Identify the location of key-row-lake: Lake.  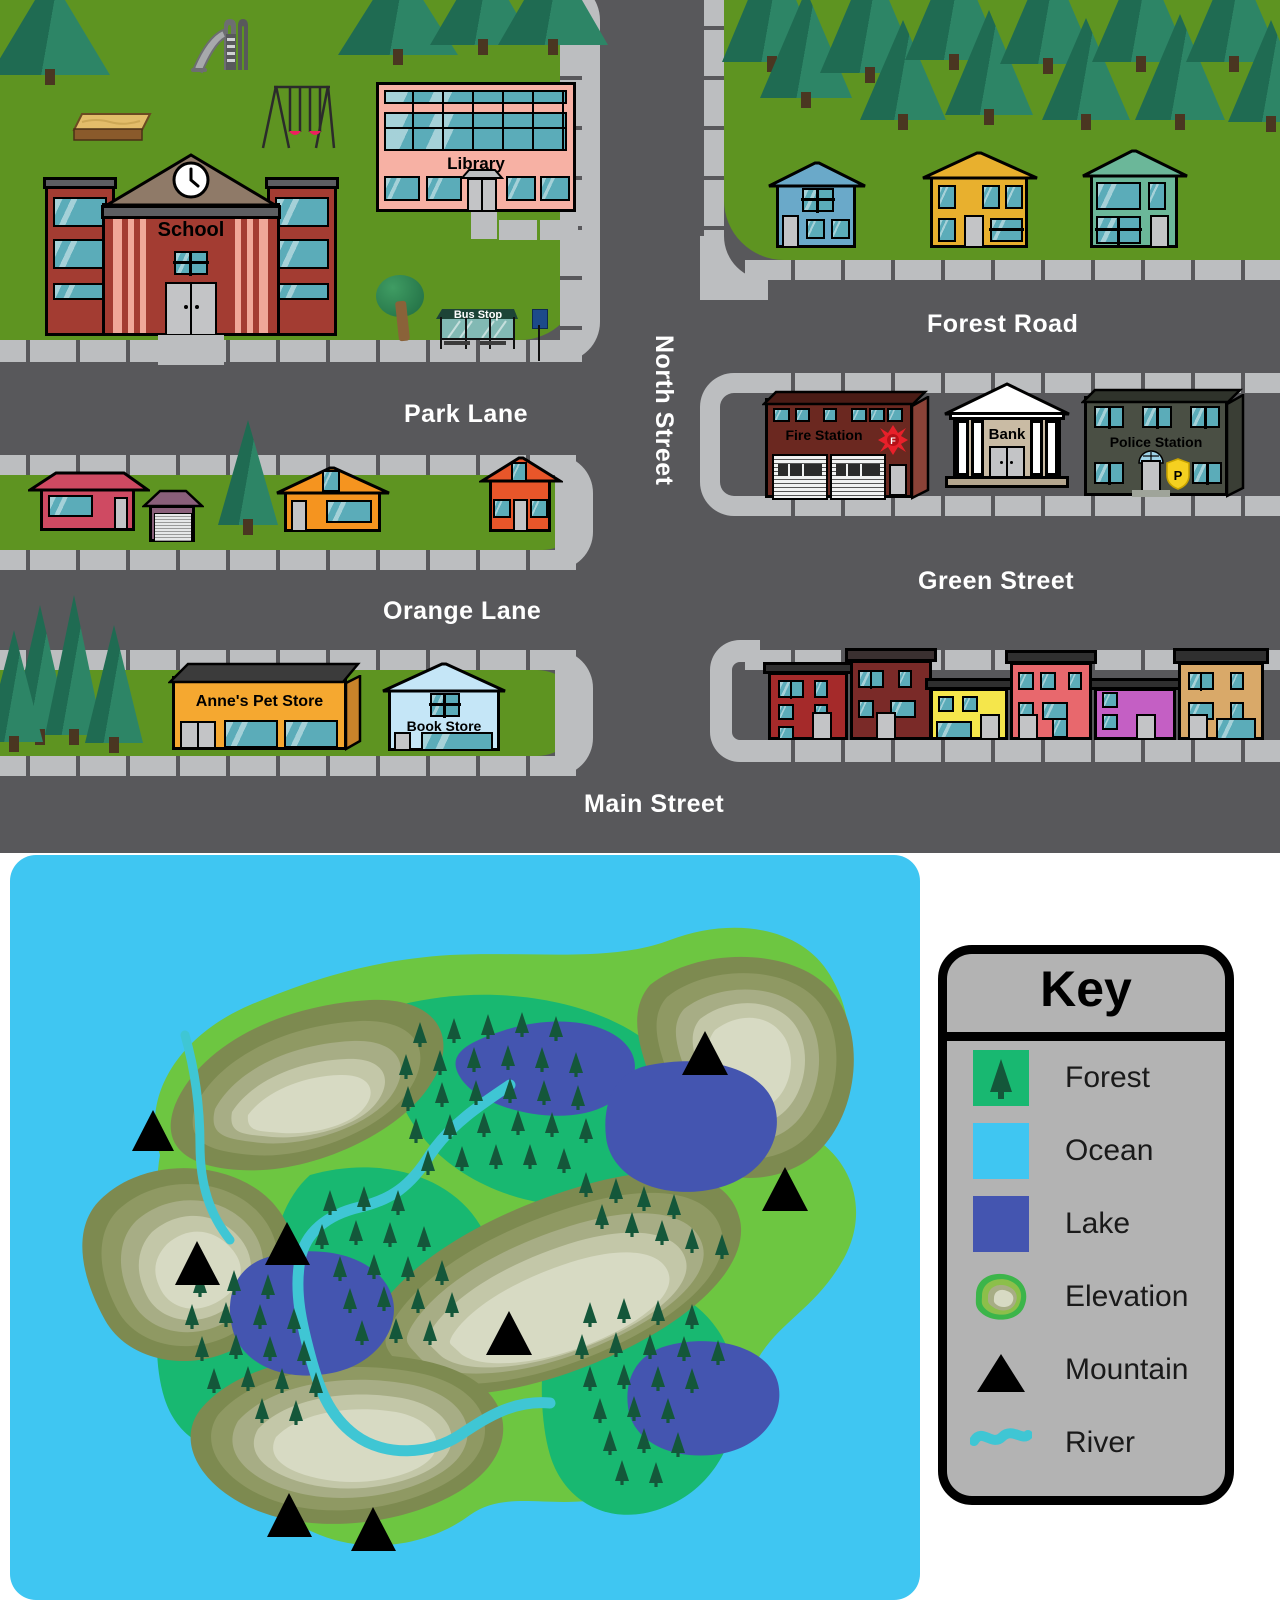
(1086, 1223).